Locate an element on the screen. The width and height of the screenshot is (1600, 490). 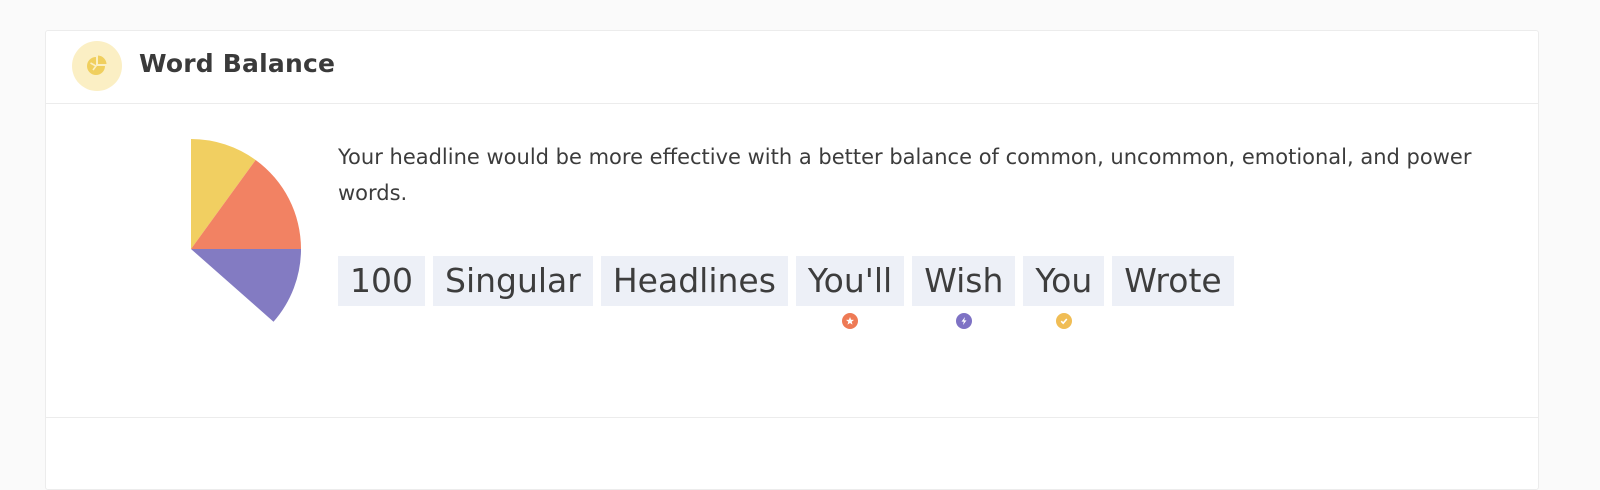
headline-word-text: 100 is located at coordinates (381, 280).